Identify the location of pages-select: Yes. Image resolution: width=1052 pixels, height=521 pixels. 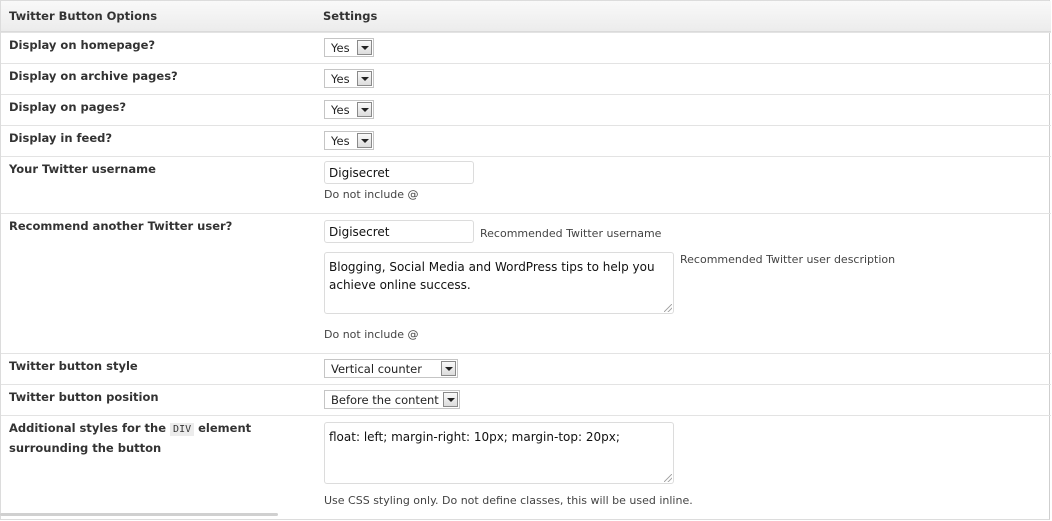
(349, 109).